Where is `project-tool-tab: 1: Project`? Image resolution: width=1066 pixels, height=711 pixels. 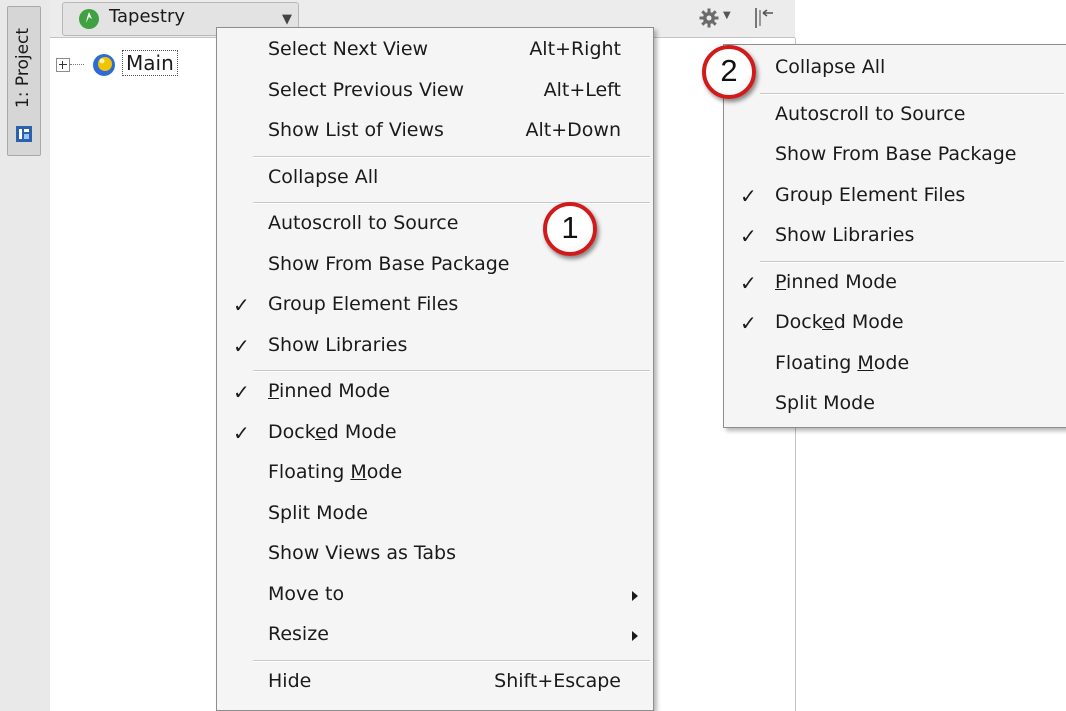
project-tool-tab: 1: Project is located at coordinates (24, 81).